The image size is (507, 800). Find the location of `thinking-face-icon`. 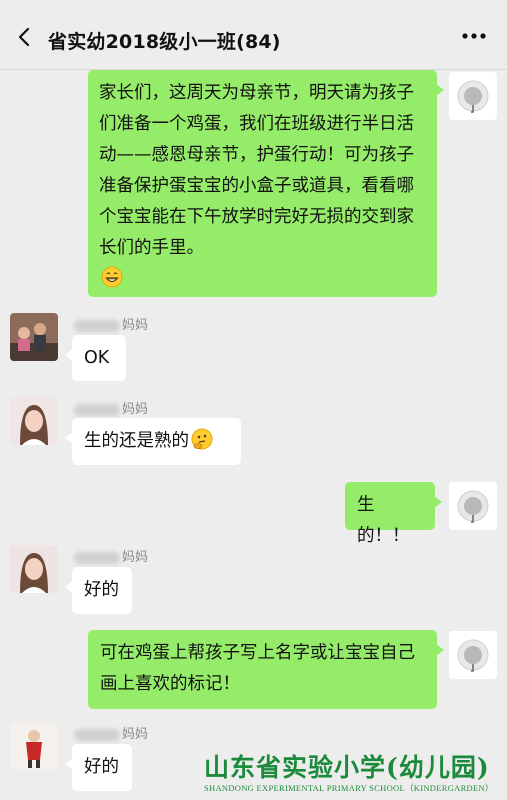

thinking-face-icon is located at coordinates (202, 439).